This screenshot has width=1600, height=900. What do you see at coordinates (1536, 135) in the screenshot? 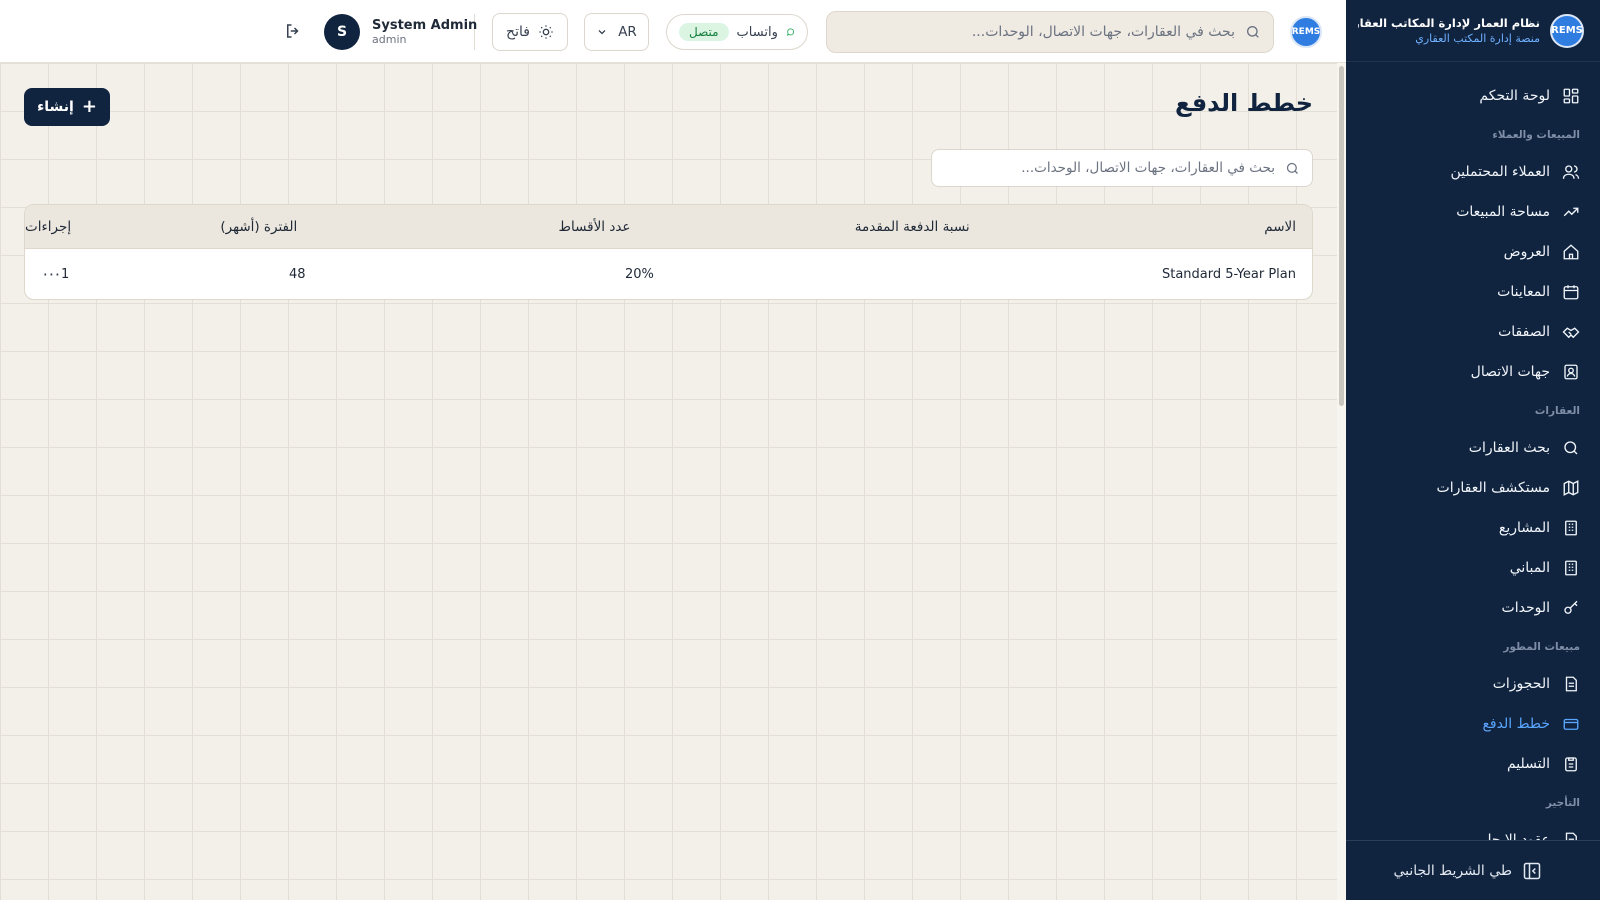
I see `sidebar-section-sales: المبيعات والعملاء` at bounding box center [1536, 135].